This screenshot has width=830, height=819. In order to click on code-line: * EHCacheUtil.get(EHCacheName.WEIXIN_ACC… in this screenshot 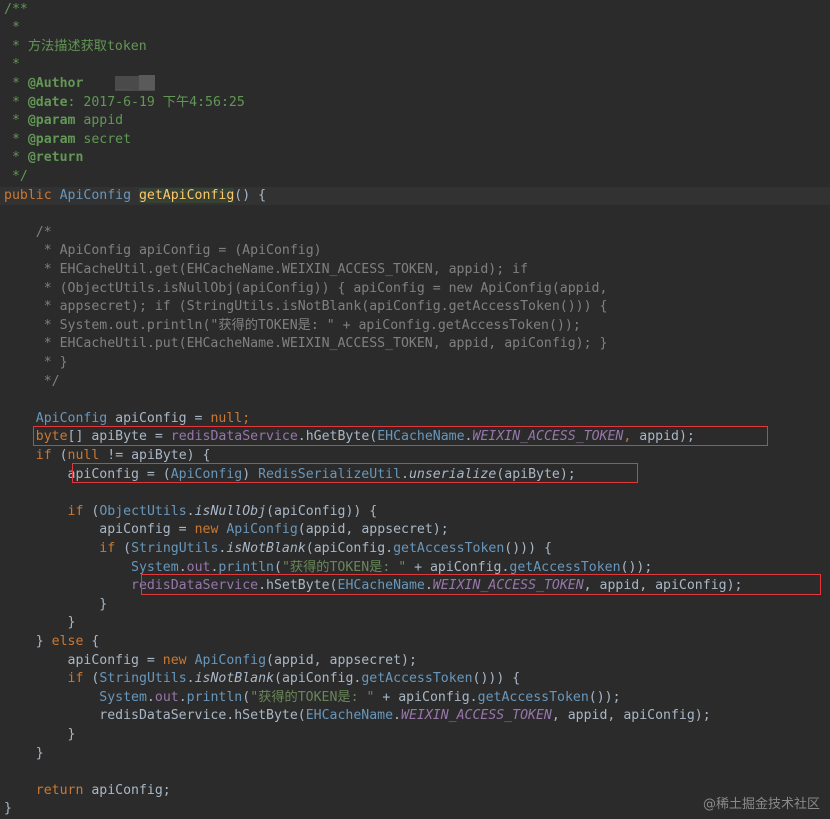, I will do `click(415, 270)`.